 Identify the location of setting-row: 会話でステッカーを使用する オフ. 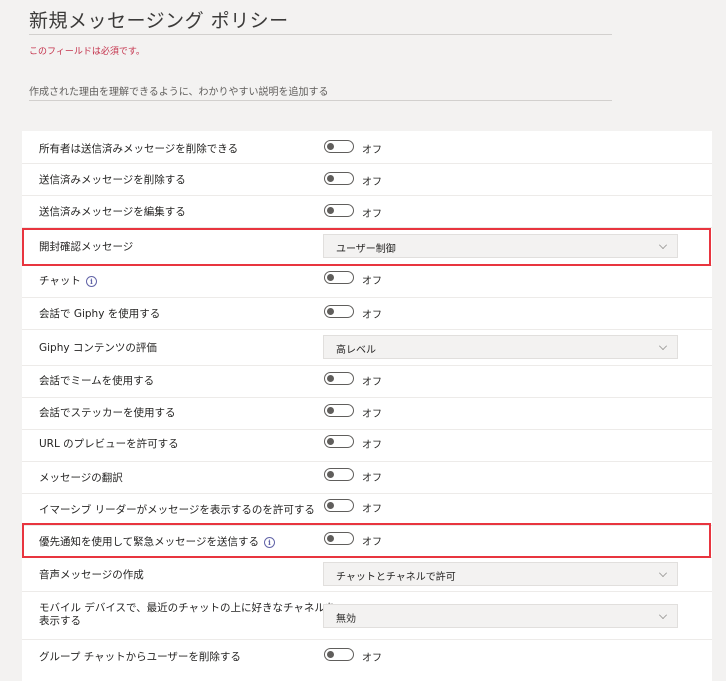
(367, 413).